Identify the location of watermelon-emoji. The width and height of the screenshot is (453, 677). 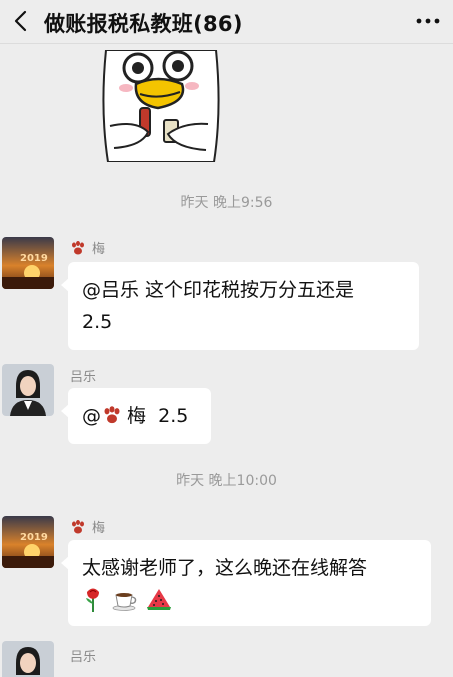
(159, 599).